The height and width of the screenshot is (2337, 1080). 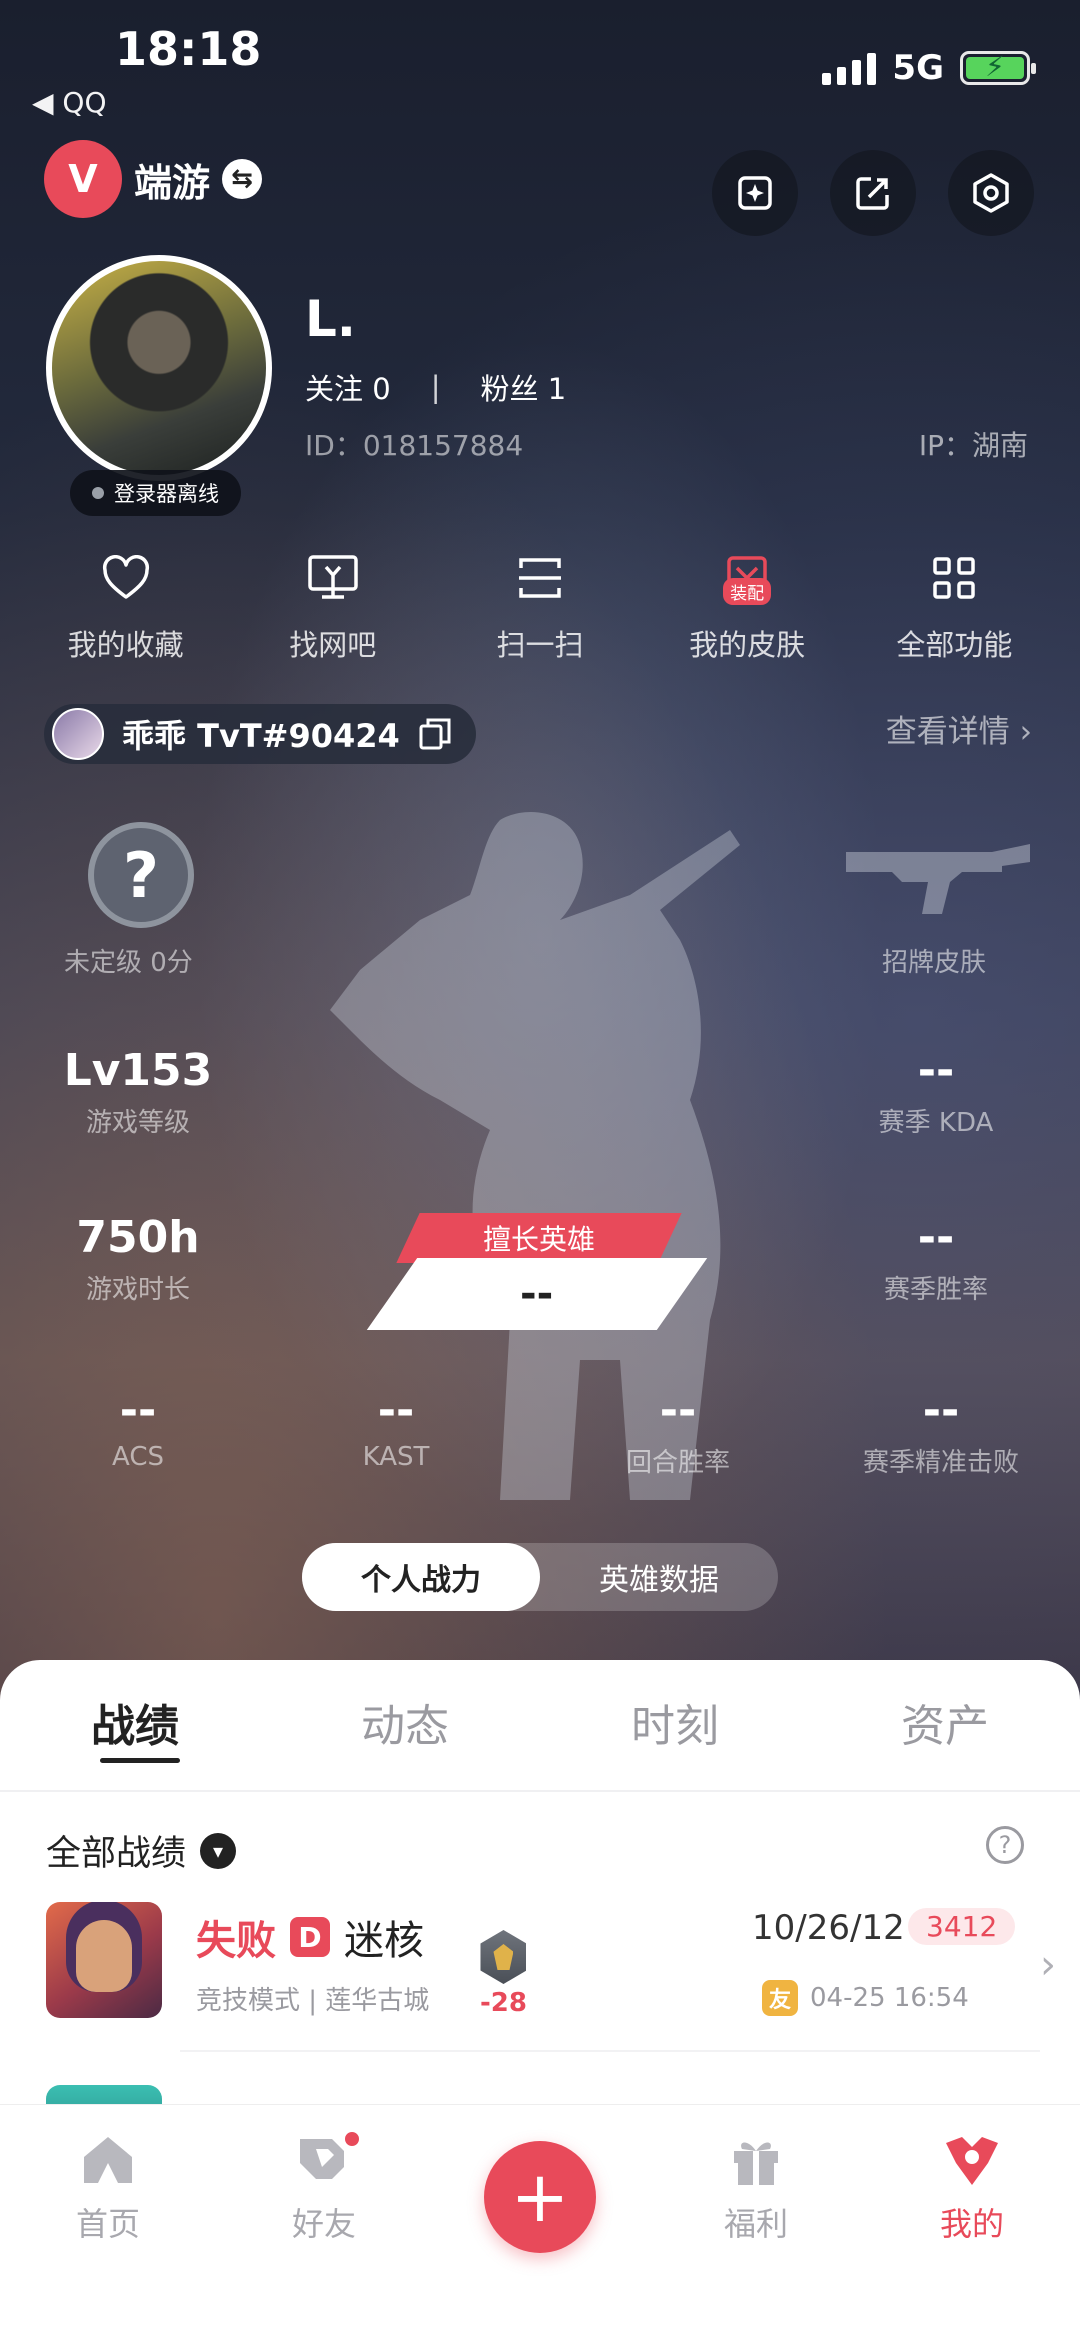 What do you see at coordinates (138, 1091) in the screenshot?
I see `stat-level: Lv153 游戏等级` at bounding box center [138, 1091].